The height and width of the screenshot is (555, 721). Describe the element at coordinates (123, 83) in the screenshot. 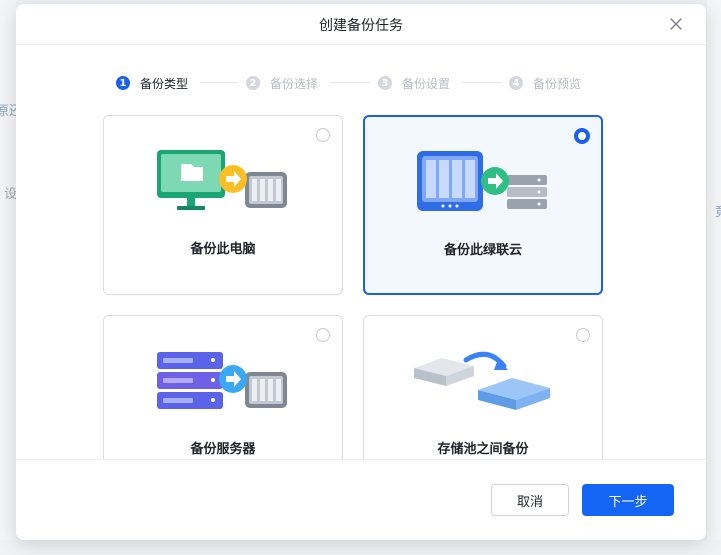

I see `step-number: 1` at that location.